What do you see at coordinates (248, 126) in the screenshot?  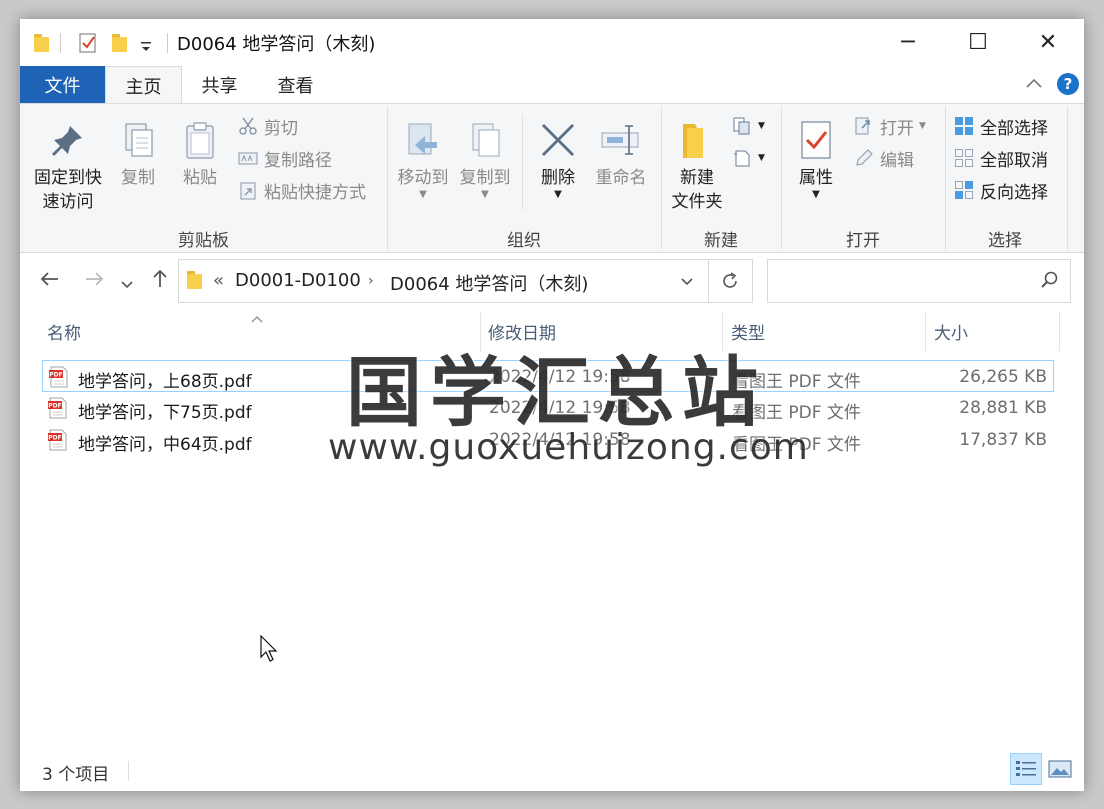 I see `scissors-icon` at bounding box center [248, 126].